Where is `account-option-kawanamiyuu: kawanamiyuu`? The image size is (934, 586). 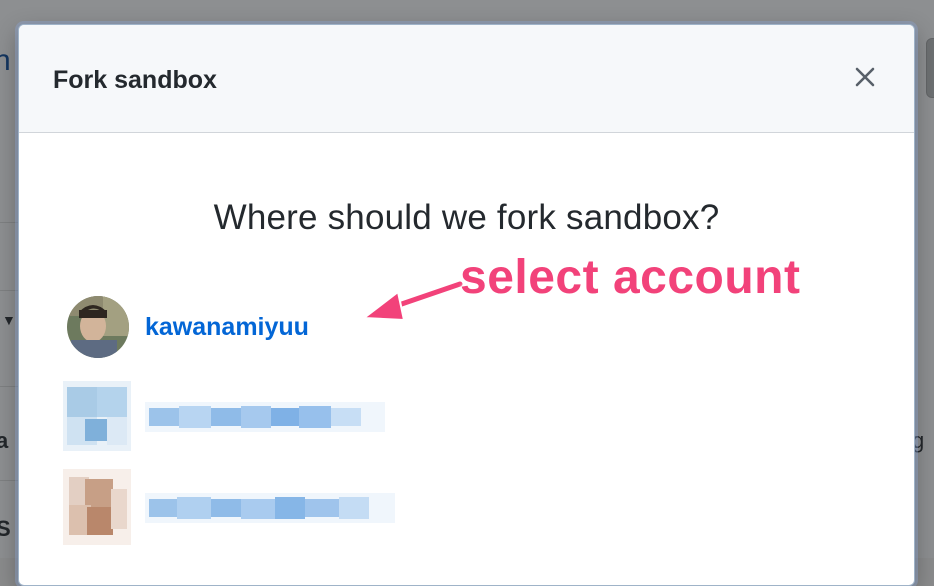 account-option-kawanamiyuu: kawanamiyuu is located at coordinates (188, 327).